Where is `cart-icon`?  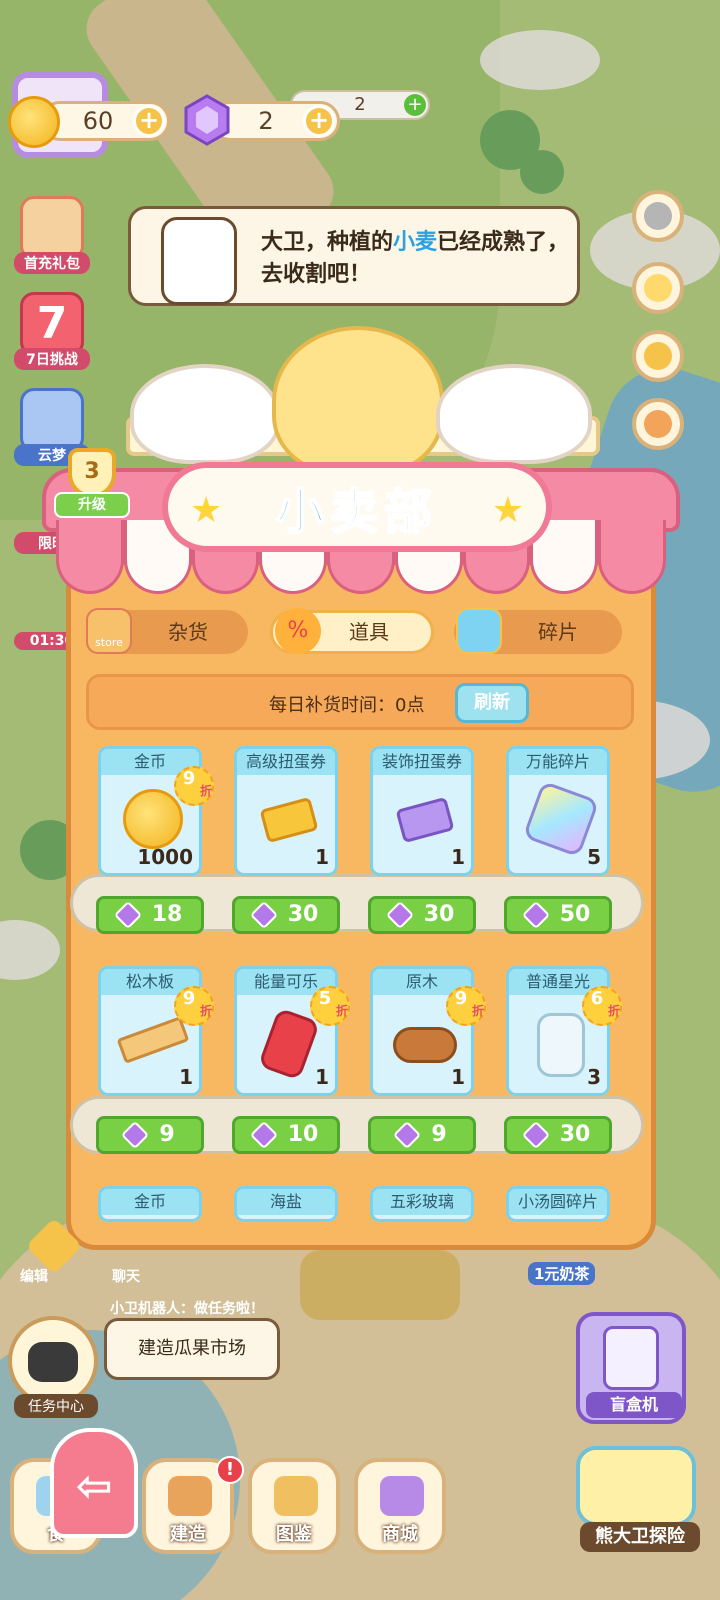 cart-icon is located at coordinates (402, 1496).